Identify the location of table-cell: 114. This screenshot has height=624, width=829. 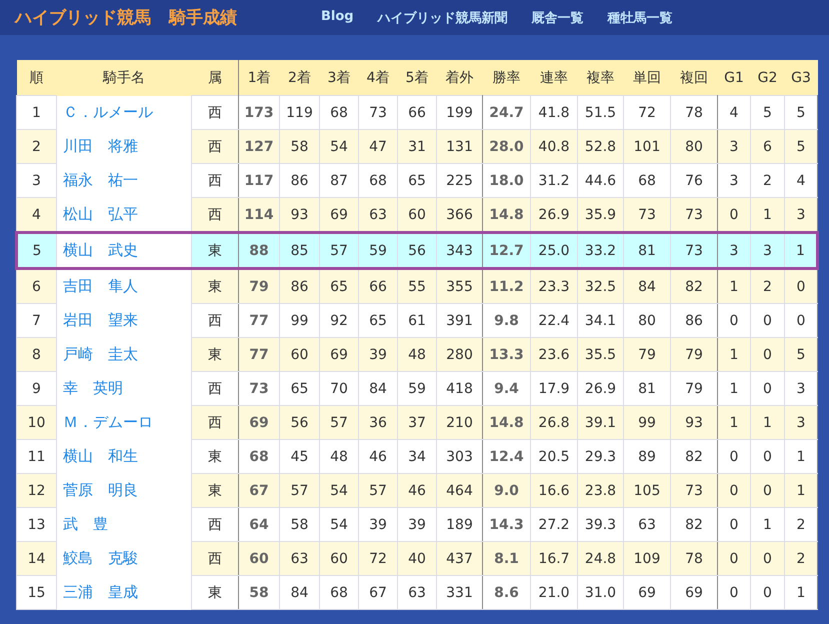
(259, 215).